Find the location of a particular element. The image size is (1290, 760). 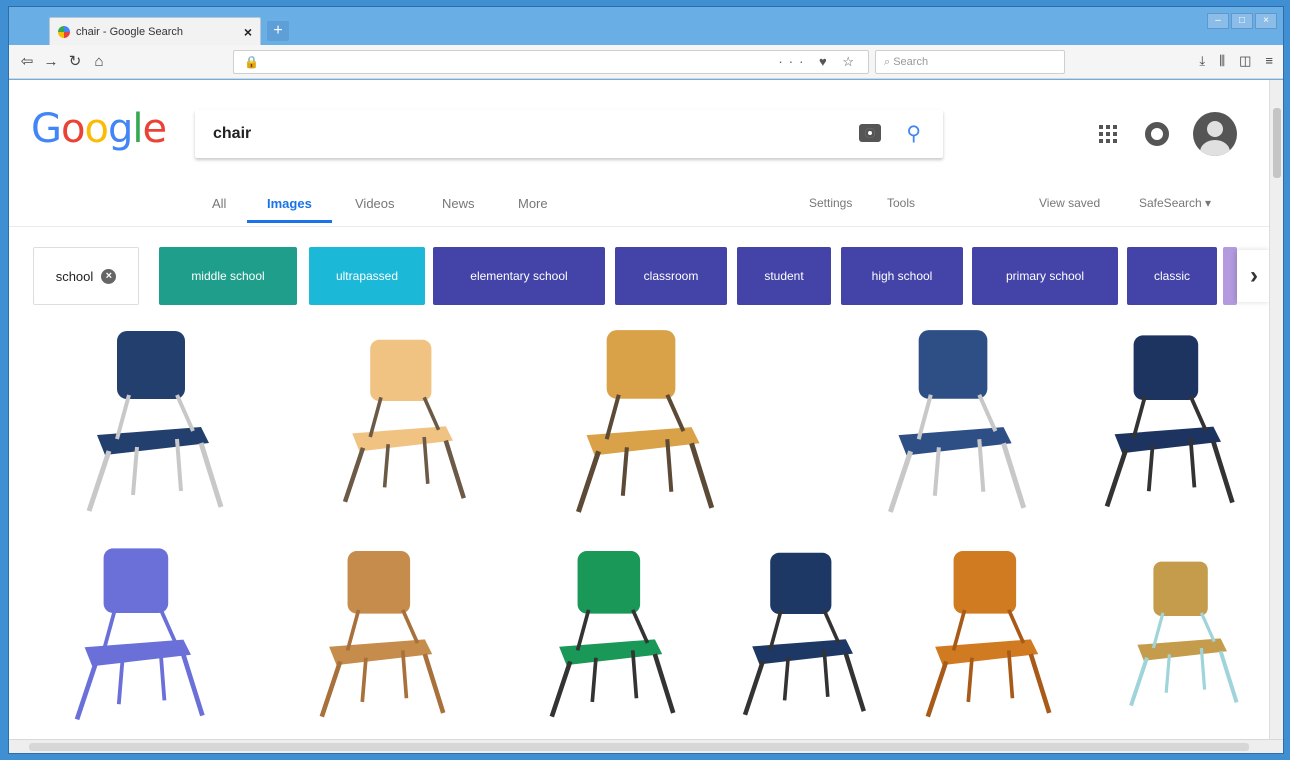

tab-news: News is located at coordinates (458, 203).